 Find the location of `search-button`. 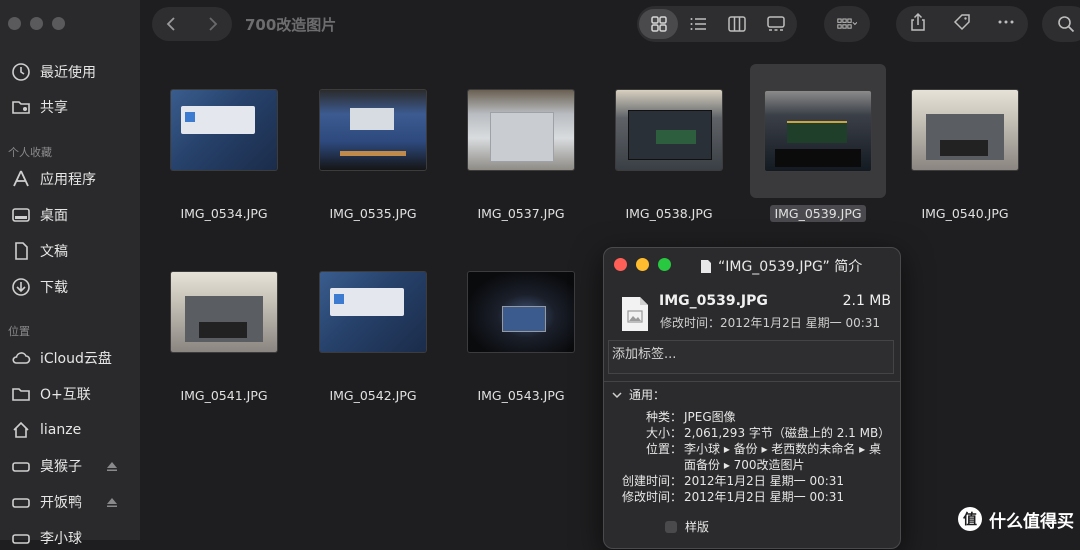

search-button is located at coordinates (1061, 24).